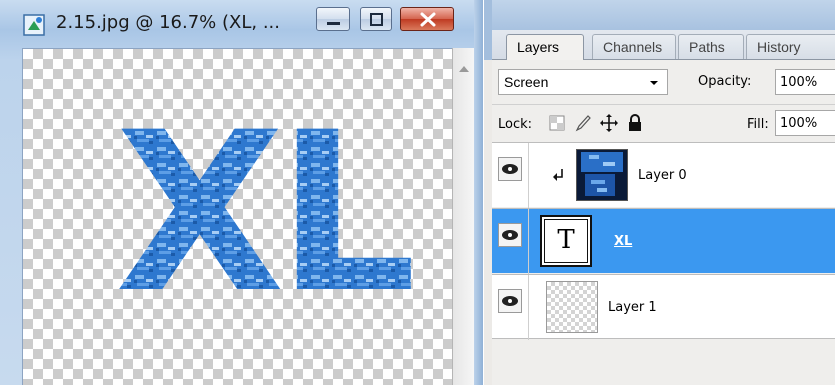 This screenshot has width=835, height=385. Describe the element at coordinates (583, 123) in the screenshot. I see `lock-image-pixels-brush-icon` at that location.